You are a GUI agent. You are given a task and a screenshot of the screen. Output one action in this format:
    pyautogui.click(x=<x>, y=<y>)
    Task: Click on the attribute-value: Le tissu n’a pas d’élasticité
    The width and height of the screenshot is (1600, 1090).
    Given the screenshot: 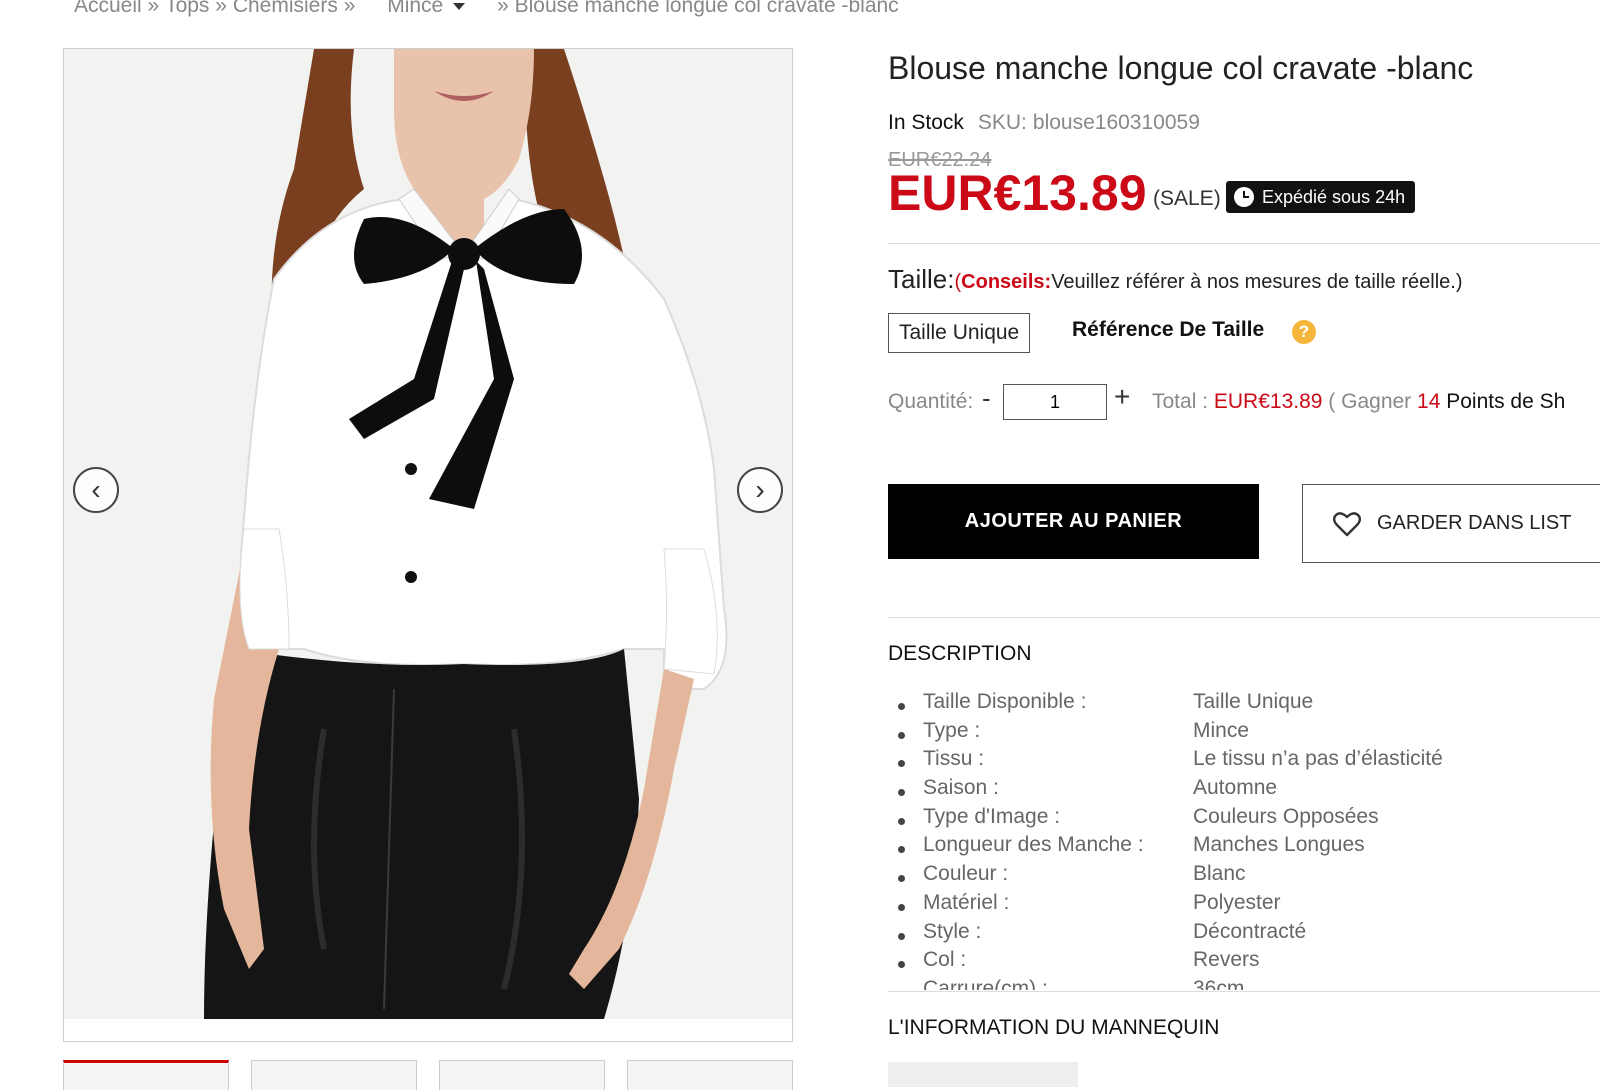 What is the action you would take?
    pyautogui.click(x=1318, y=759)
    